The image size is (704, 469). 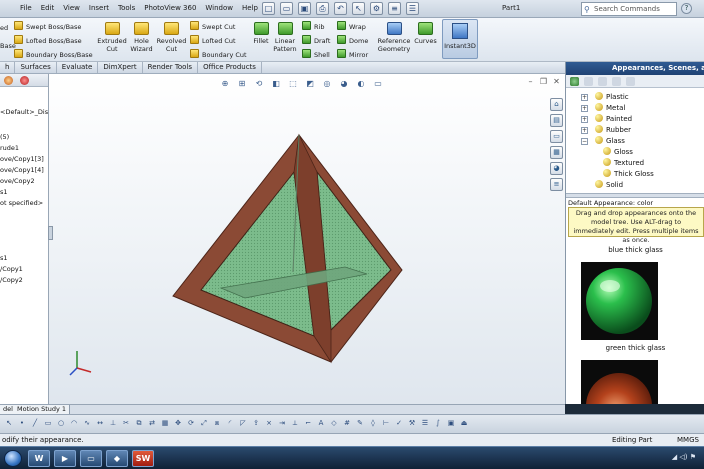 I want to click on curves-button: Curves, so click(x=425, y=33).